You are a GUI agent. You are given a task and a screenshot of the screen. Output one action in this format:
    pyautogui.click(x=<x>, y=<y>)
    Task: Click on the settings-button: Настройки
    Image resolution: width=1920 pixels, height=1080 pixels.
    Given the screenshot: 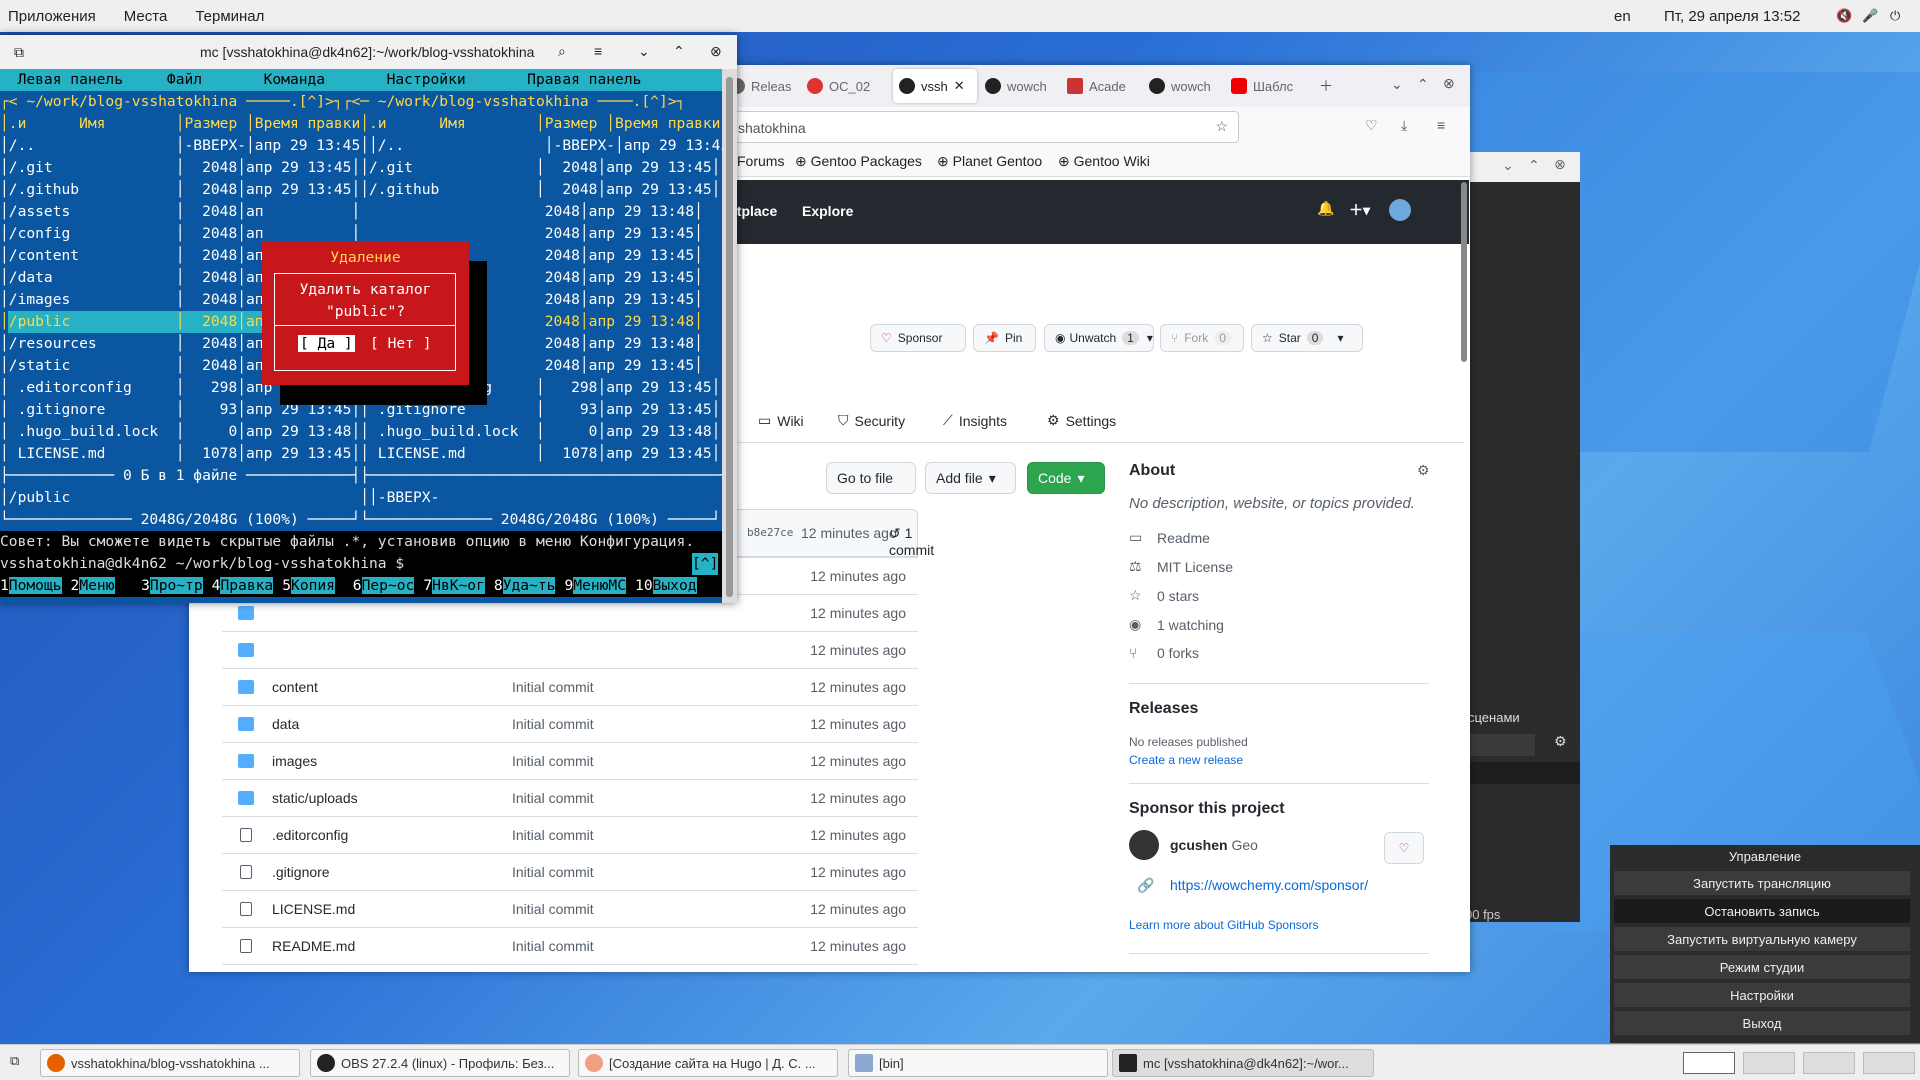 What is the action you would take?
    pyautogui.click(x=1762, y=995)
    